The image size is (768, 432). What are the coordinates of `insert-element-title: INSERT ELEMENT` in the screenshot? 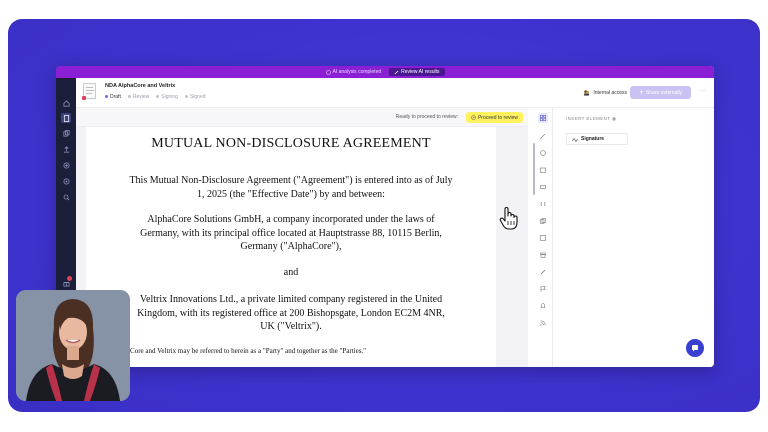 It's located at (591, 118).